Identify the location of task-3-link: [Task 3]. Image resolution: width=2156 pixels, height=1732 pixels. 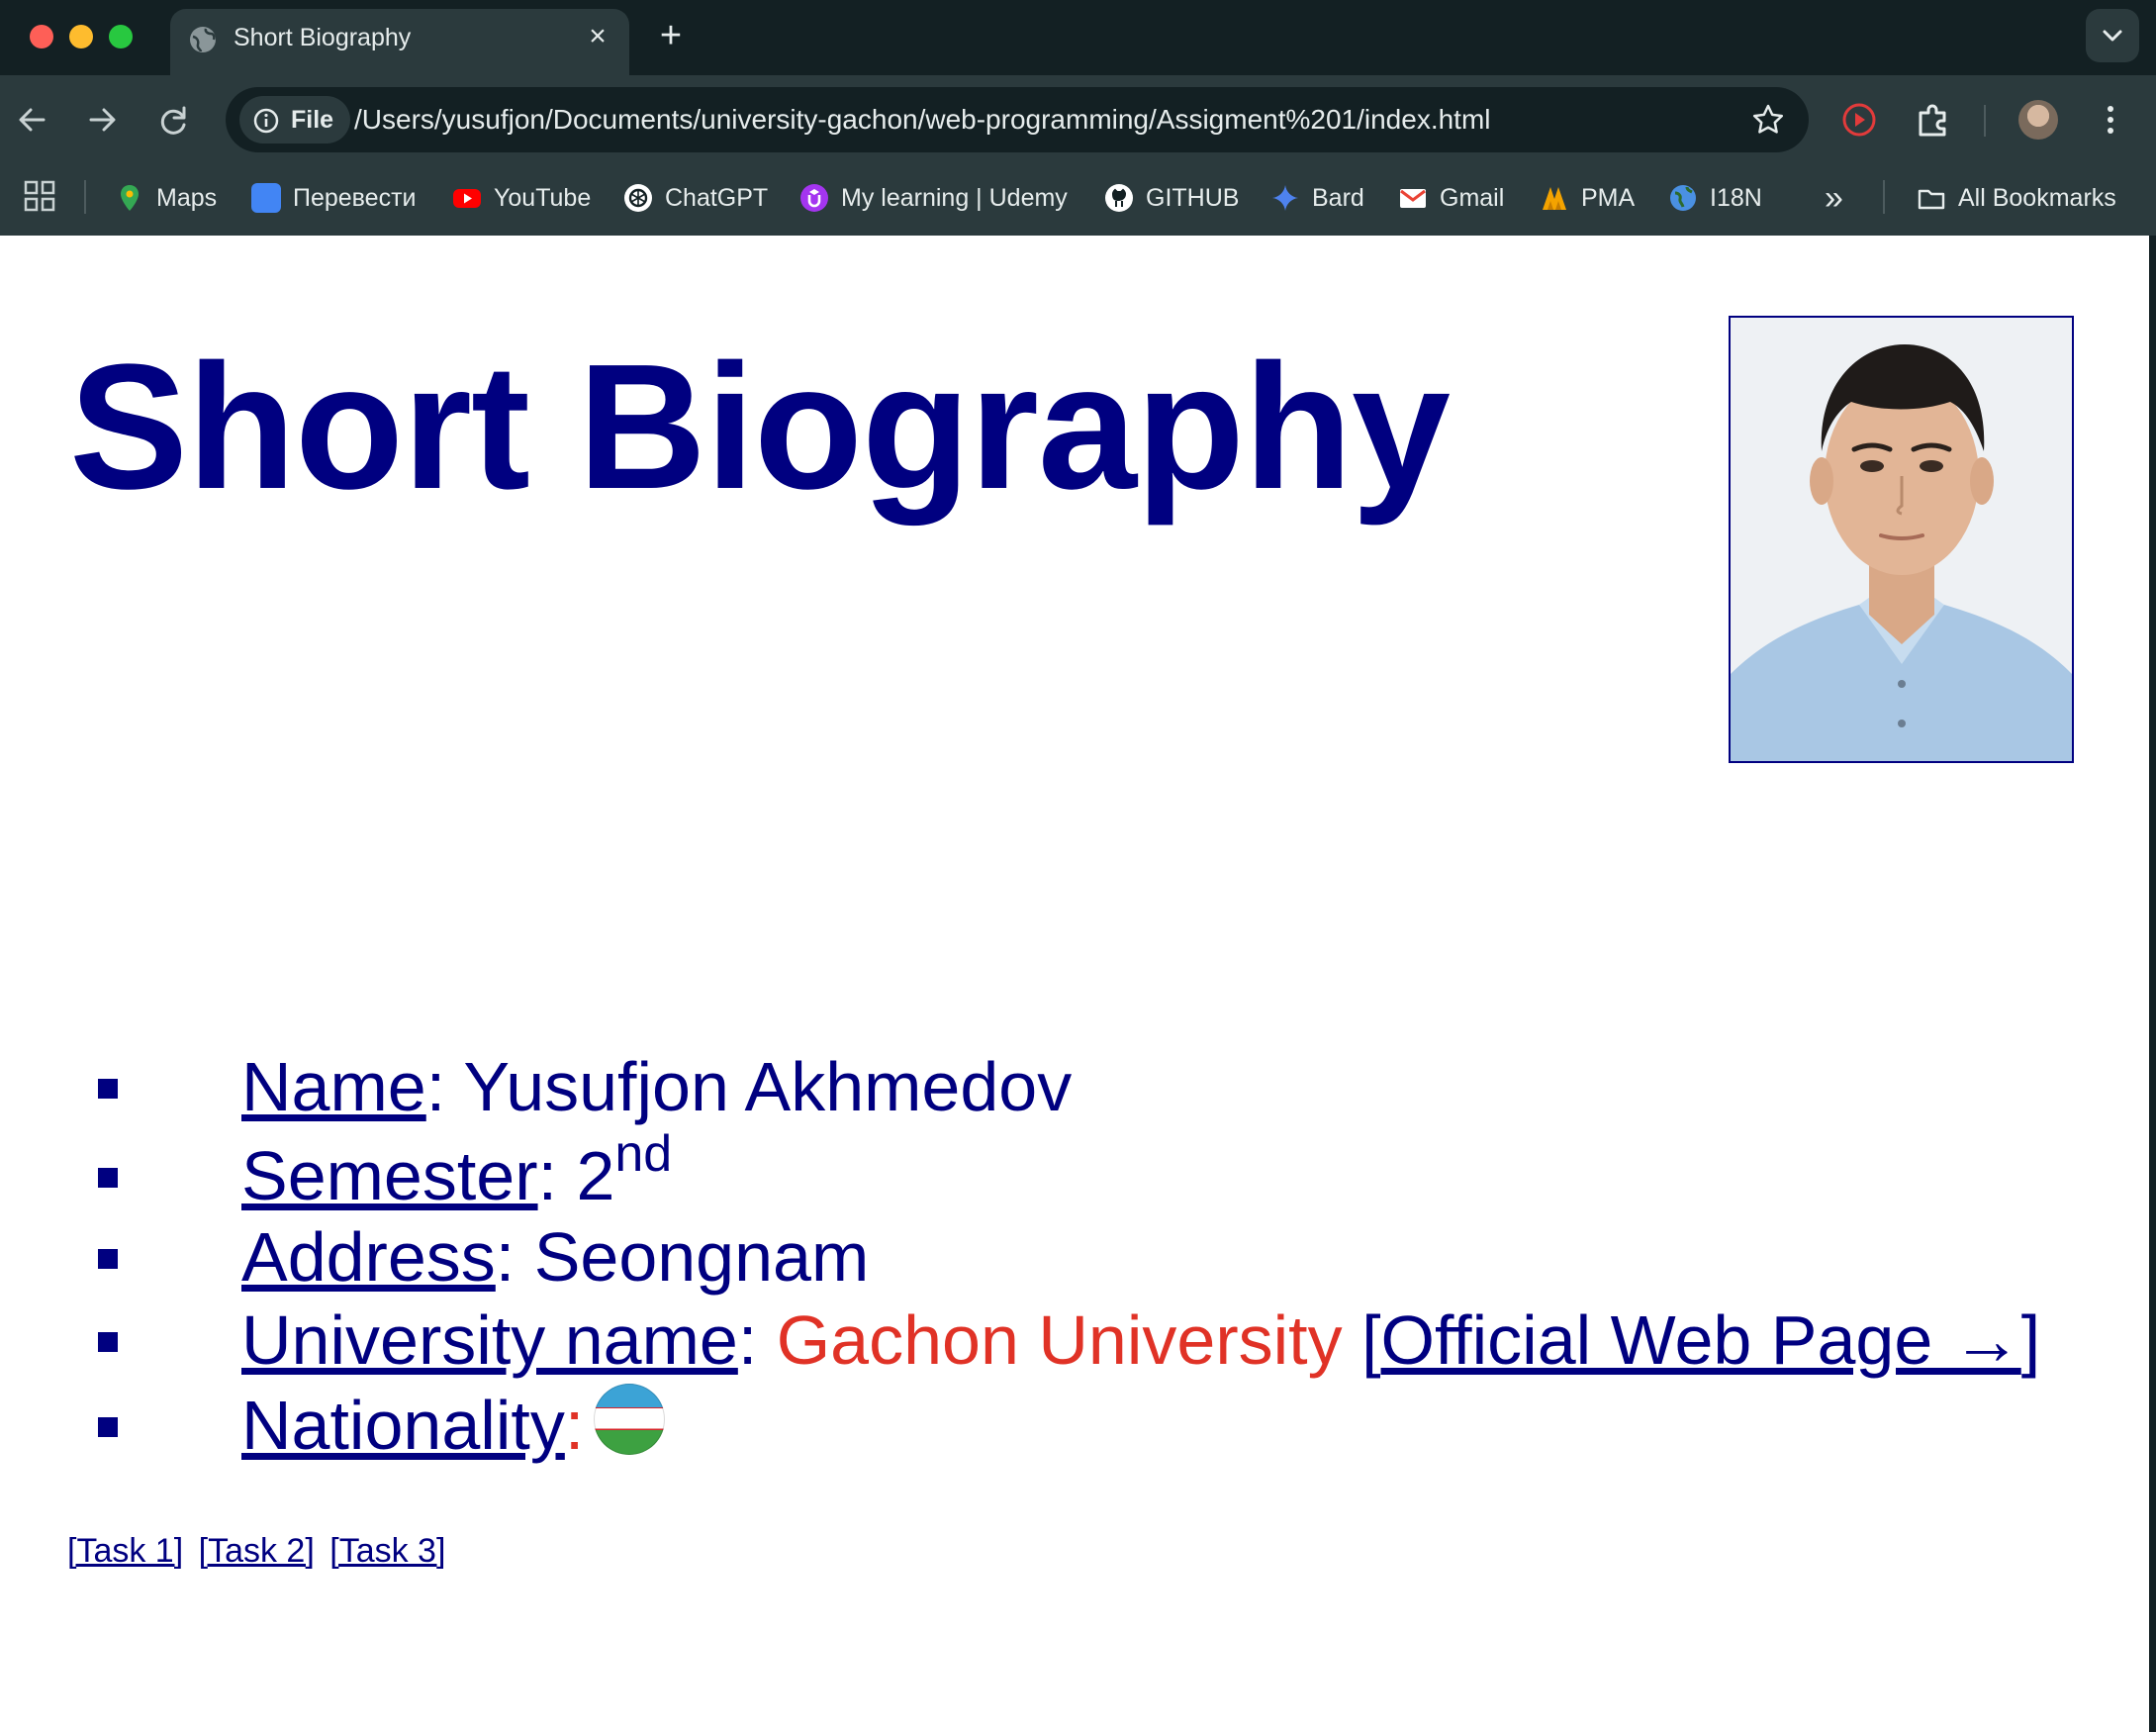
(387, 1551).